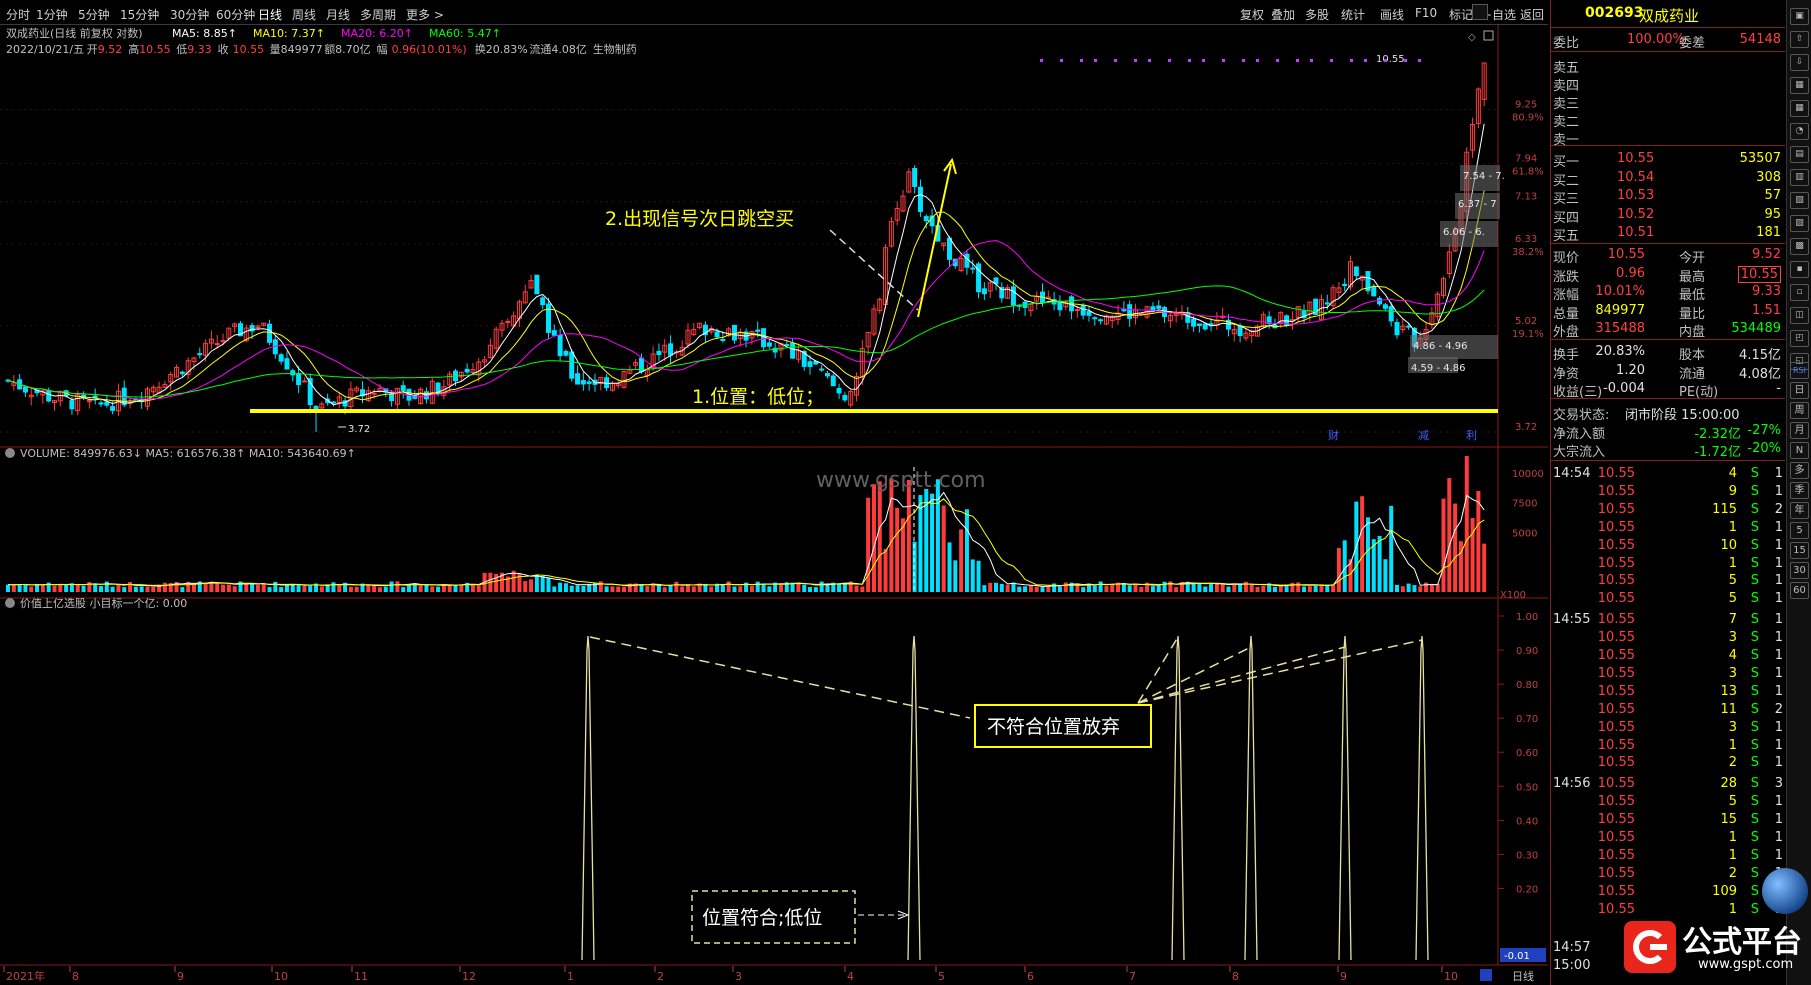 The width and height of the screenshot is (1811, 985). I want to click on period-tab-7: 周线, so click(304, 14).